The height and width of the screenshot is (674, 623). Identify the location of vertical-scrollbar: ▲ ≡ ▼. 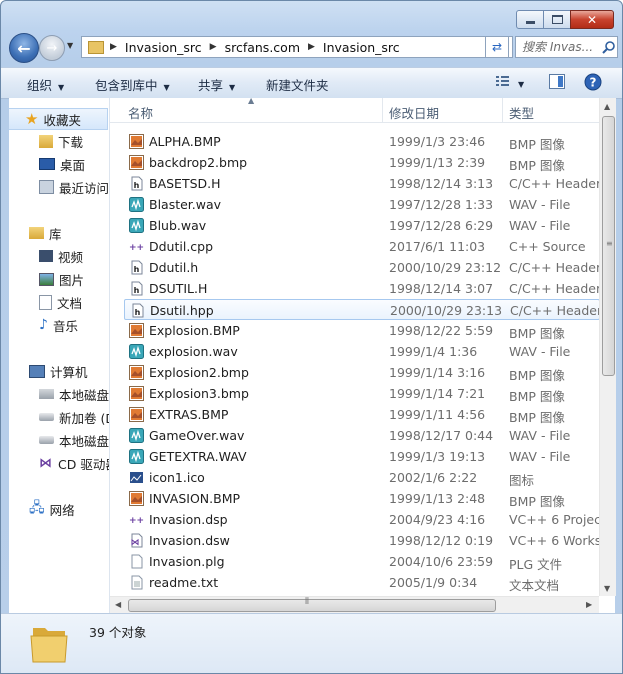
(607, 347).